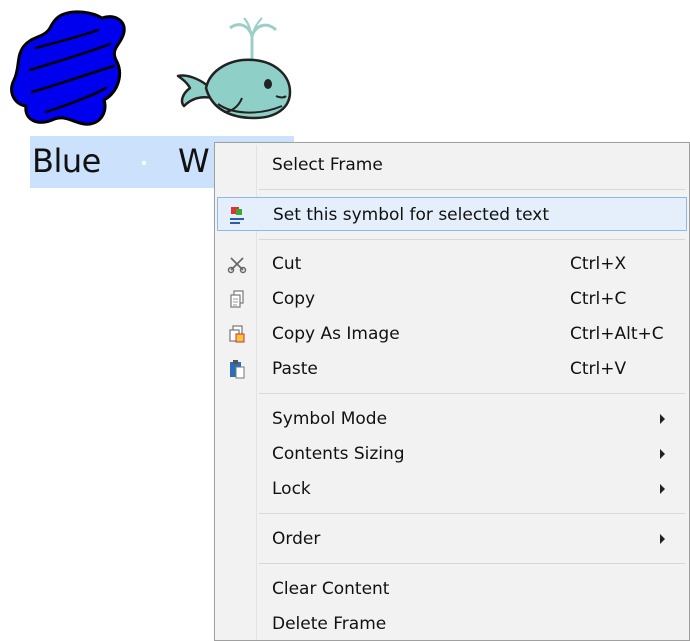  What do you see at coordinates (235, 69) in the screenshot?
I see `whale-symbol` at bounding box center [235, 69].